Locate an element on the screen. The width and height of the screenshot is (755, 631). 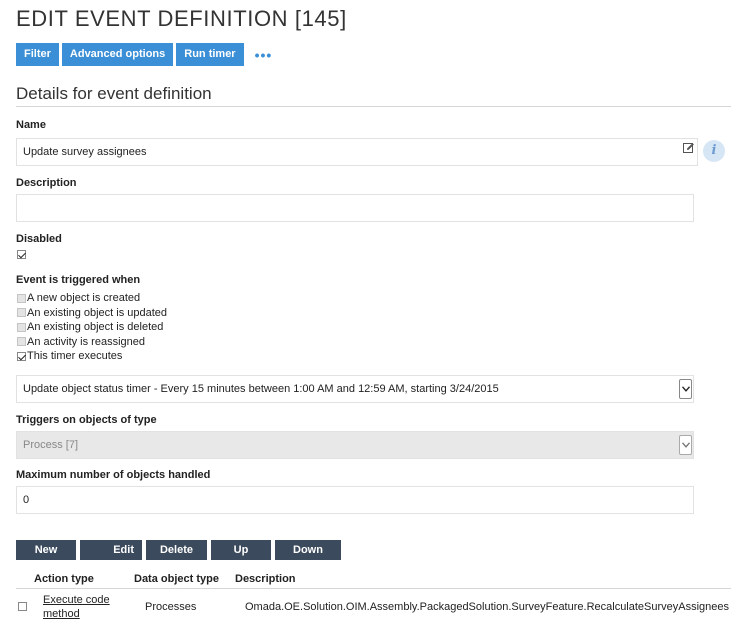
trigger-checkbox-created is located at coordinates (21, 298).